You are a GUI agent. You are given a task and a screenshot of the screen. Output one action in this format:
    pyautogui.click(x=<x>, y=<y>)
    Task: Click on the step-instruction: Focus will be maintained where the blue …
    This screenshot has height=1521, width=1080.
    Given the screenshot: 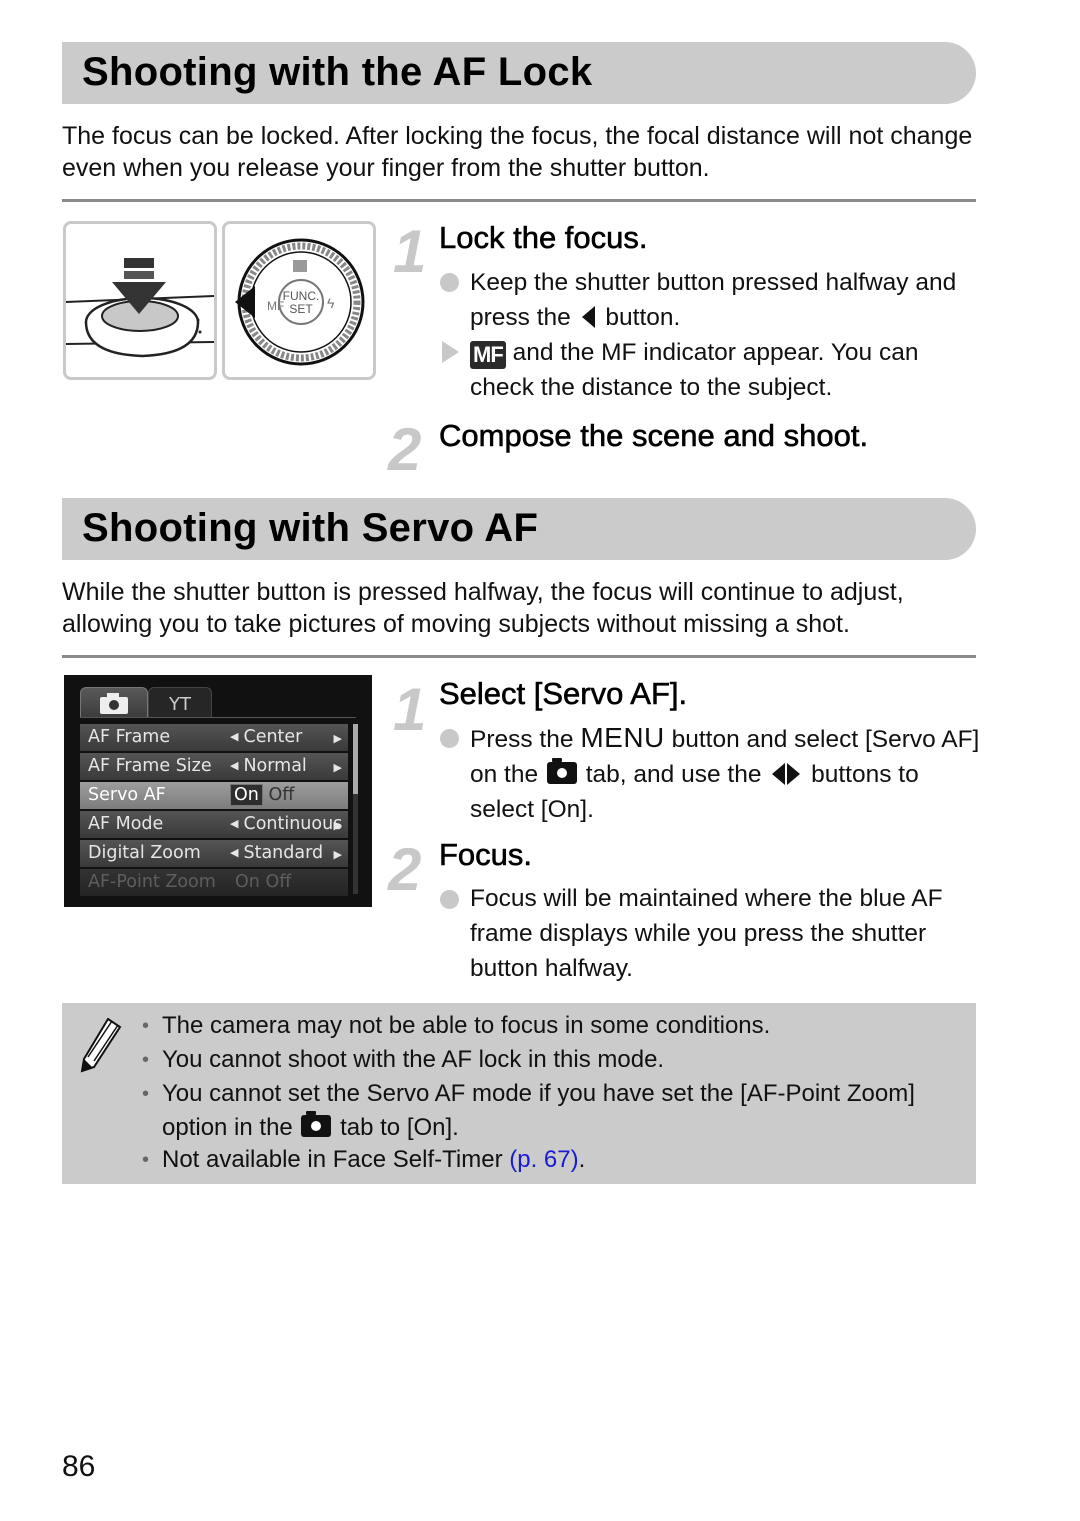 What is the action you would take?
    pyautogui.click(x=706, y=933)
    